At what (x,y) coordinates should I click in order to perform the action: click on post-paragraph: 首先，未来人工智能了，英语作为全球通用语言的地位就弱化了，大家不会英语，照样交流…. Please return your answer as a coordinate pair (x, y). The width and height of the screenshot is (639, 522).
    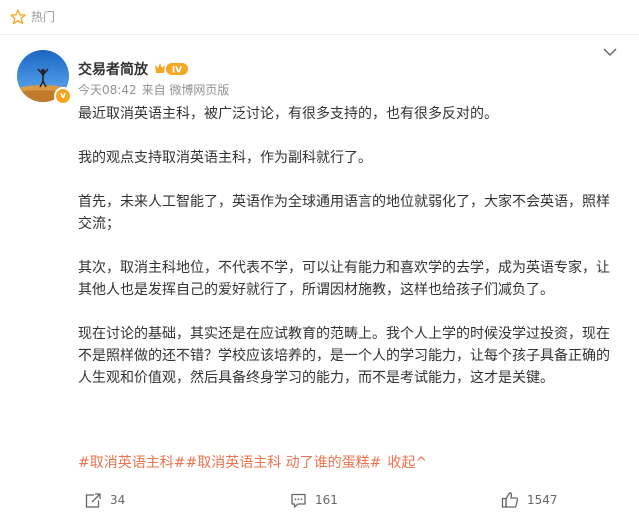
    Looking at the image, I should click on (344, 213).